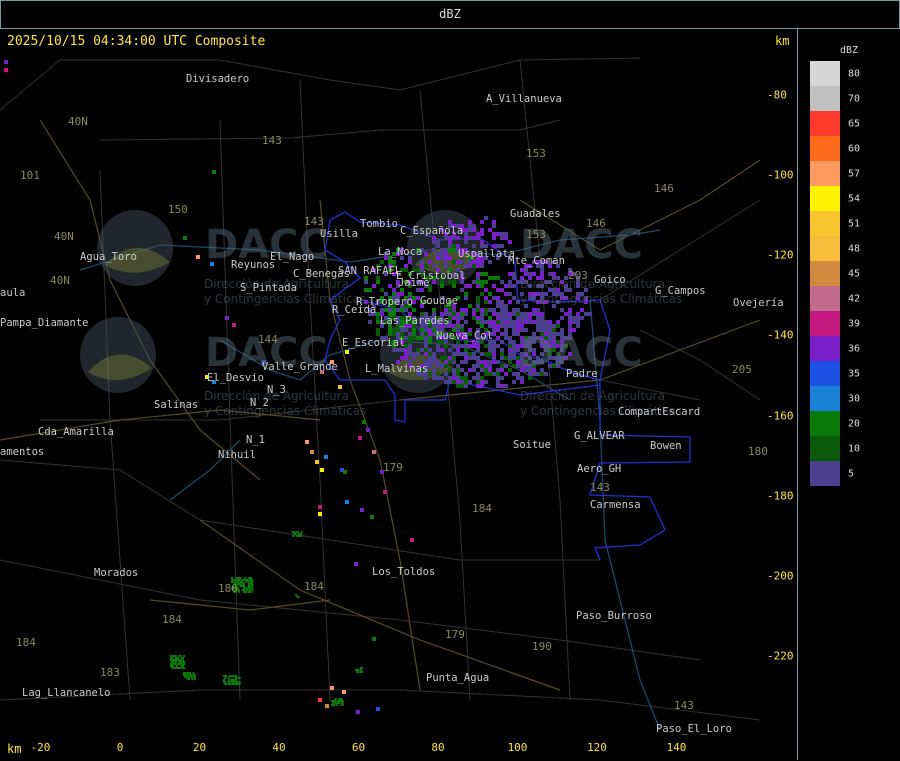 The image size is (900, 761). Describe the element at coordinates (536, 234) in the screenshot. I see `road-number-label: 153` at that location.